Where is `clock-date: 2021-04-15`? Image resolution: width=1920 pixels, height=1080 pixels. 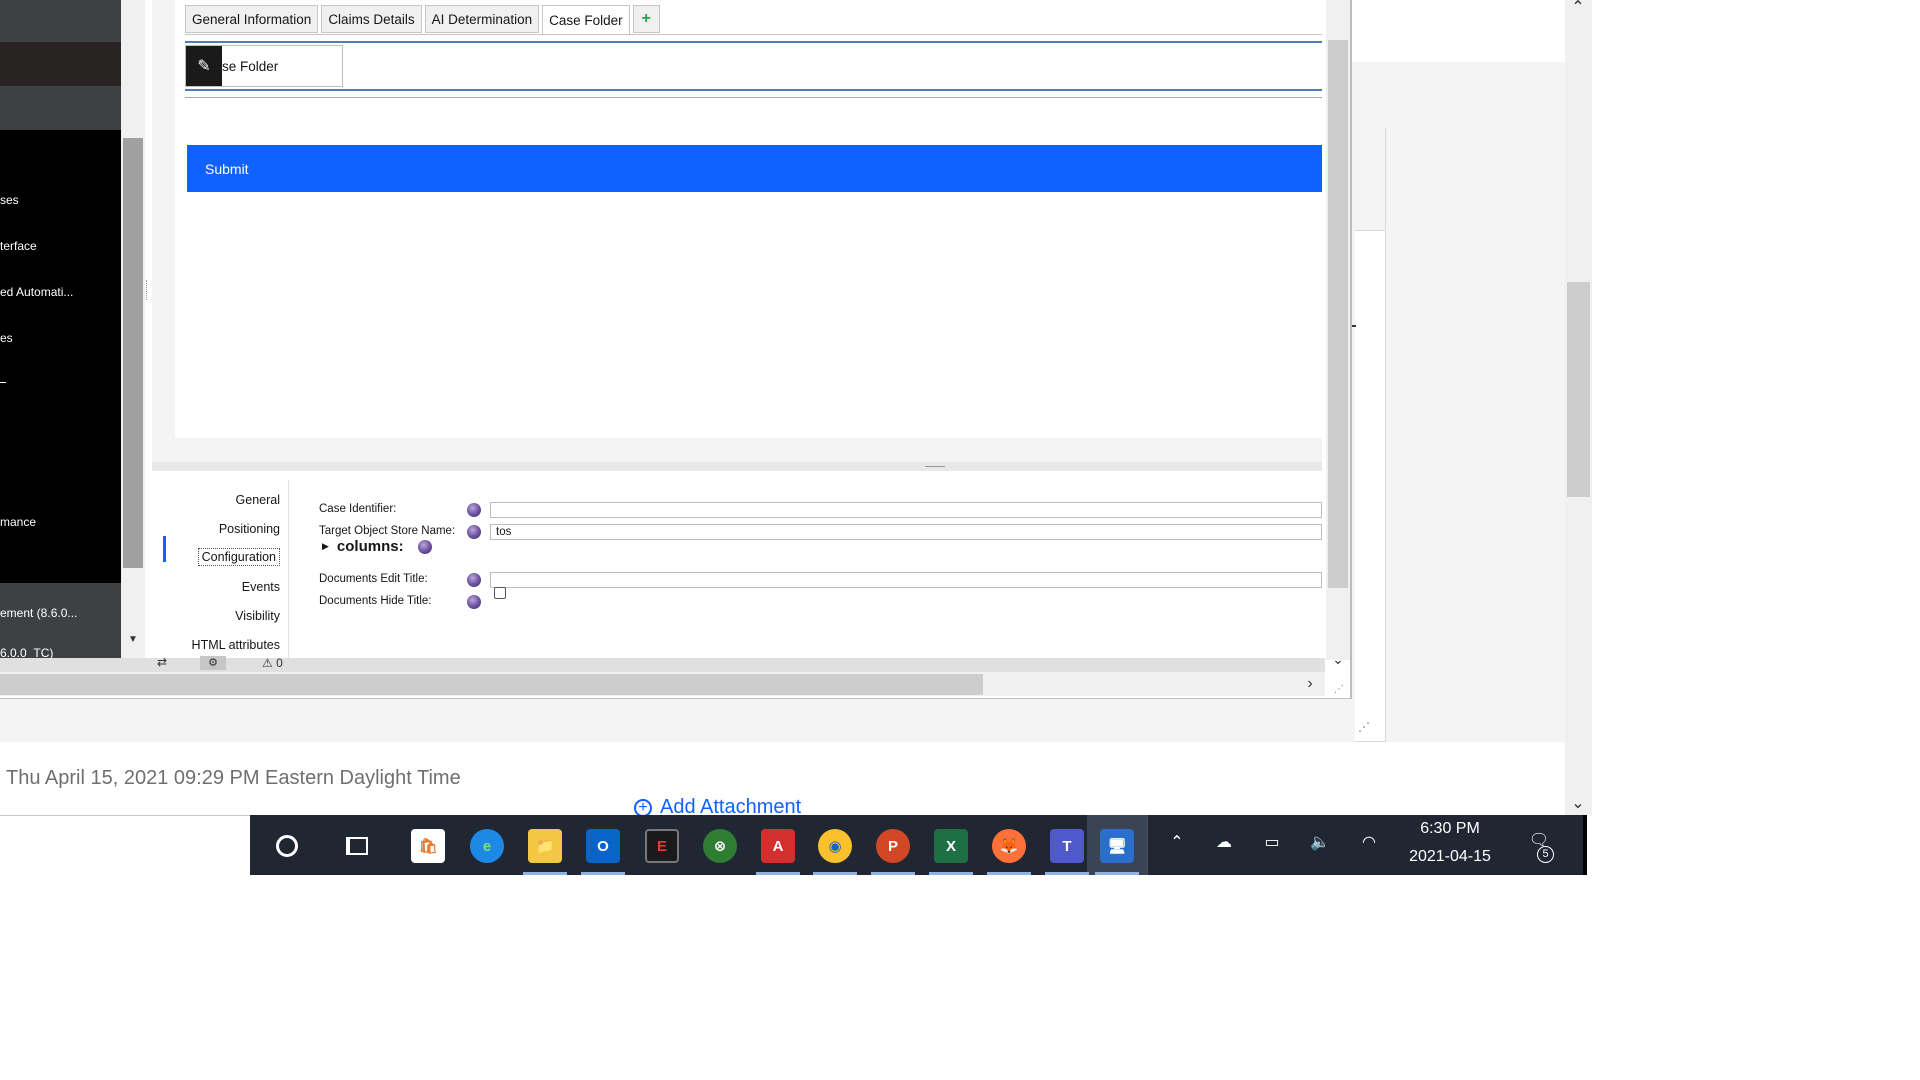 clock-date: 2021-04-15 is located at coordinates (1450, 857).